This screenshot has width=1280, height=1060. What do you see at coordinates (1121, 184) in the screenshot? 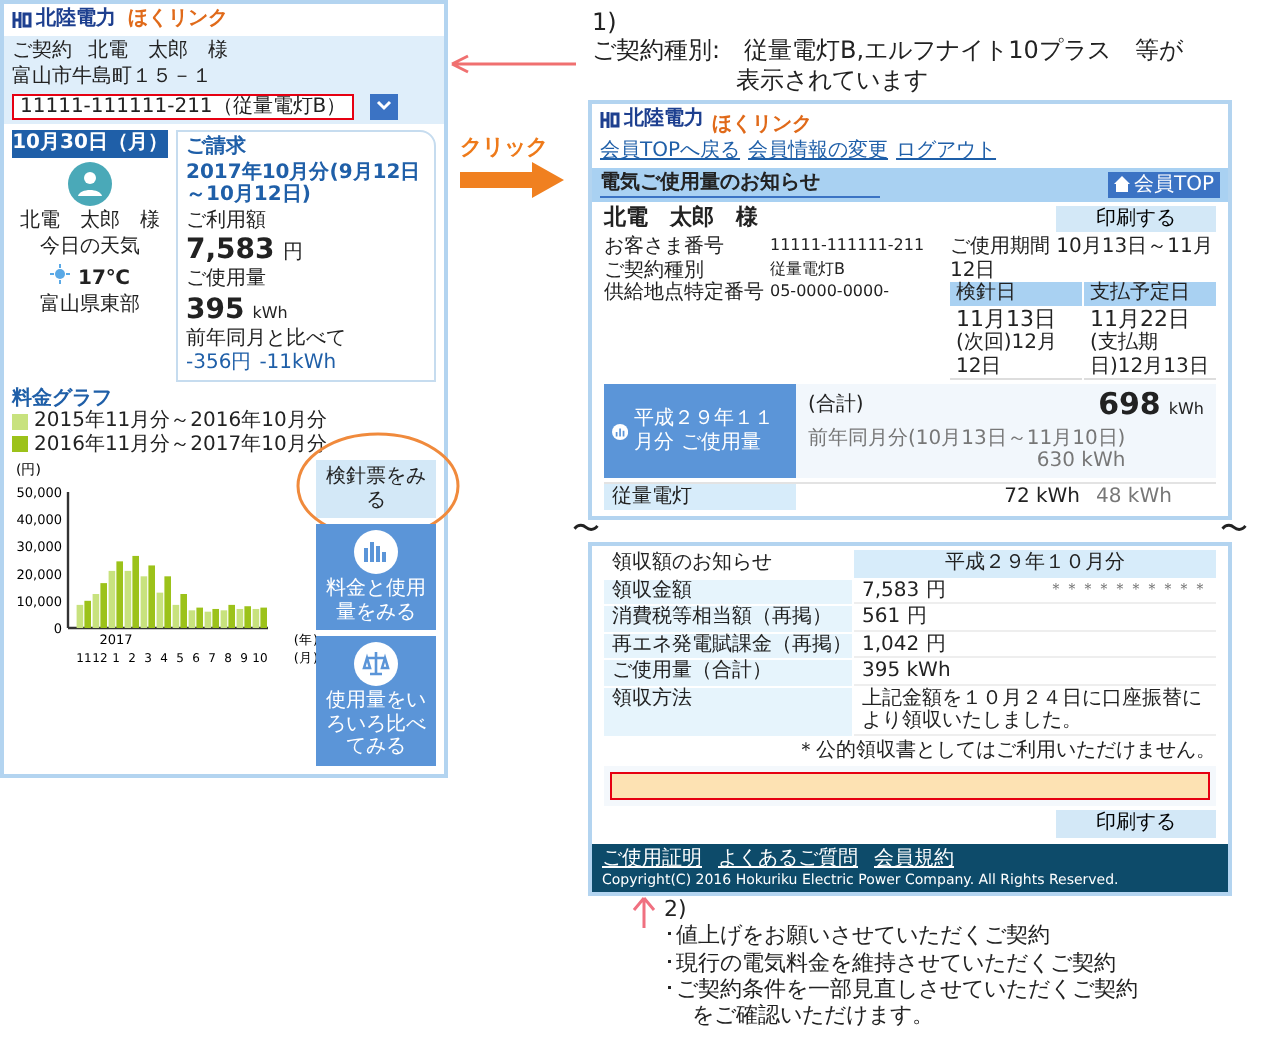
I see `home-icon` at bounding box center [1121, 184].